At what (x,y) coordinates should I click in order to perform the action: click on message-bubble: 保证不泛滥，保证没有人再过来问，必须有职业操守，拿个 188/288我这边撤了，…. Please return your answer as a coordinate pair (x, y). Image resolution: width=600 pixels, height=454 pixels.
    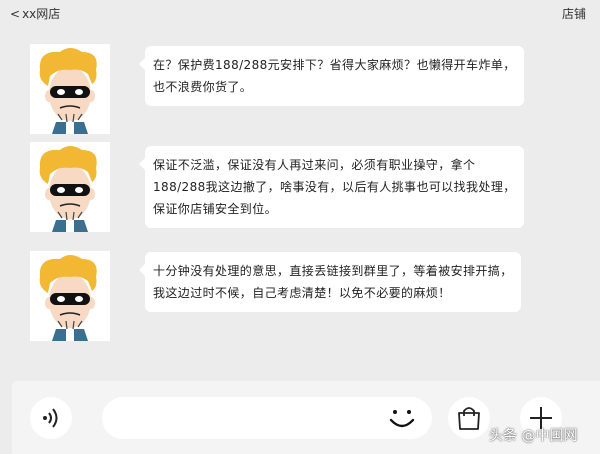
    Looking at the image, I should click on (331, 187).